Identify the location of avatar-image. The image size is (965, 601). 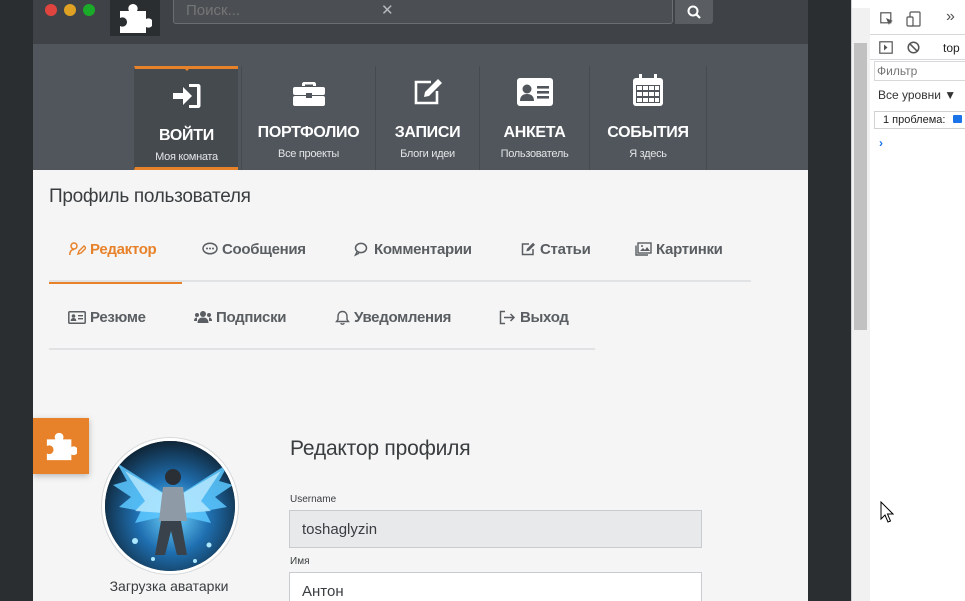
(170, 506).